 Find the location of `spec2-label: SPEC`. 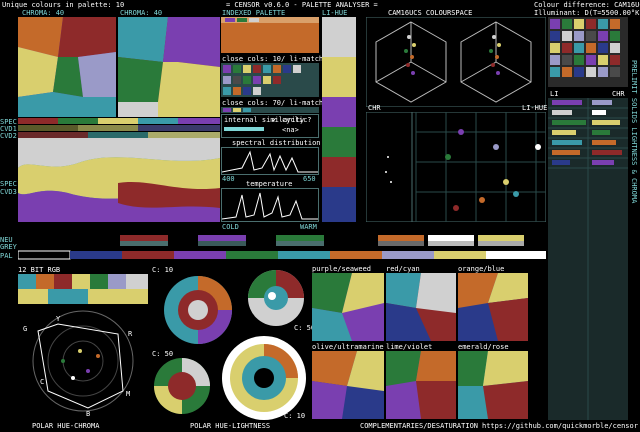

spec2-label: SPEC is located at coordinates (8, 184).